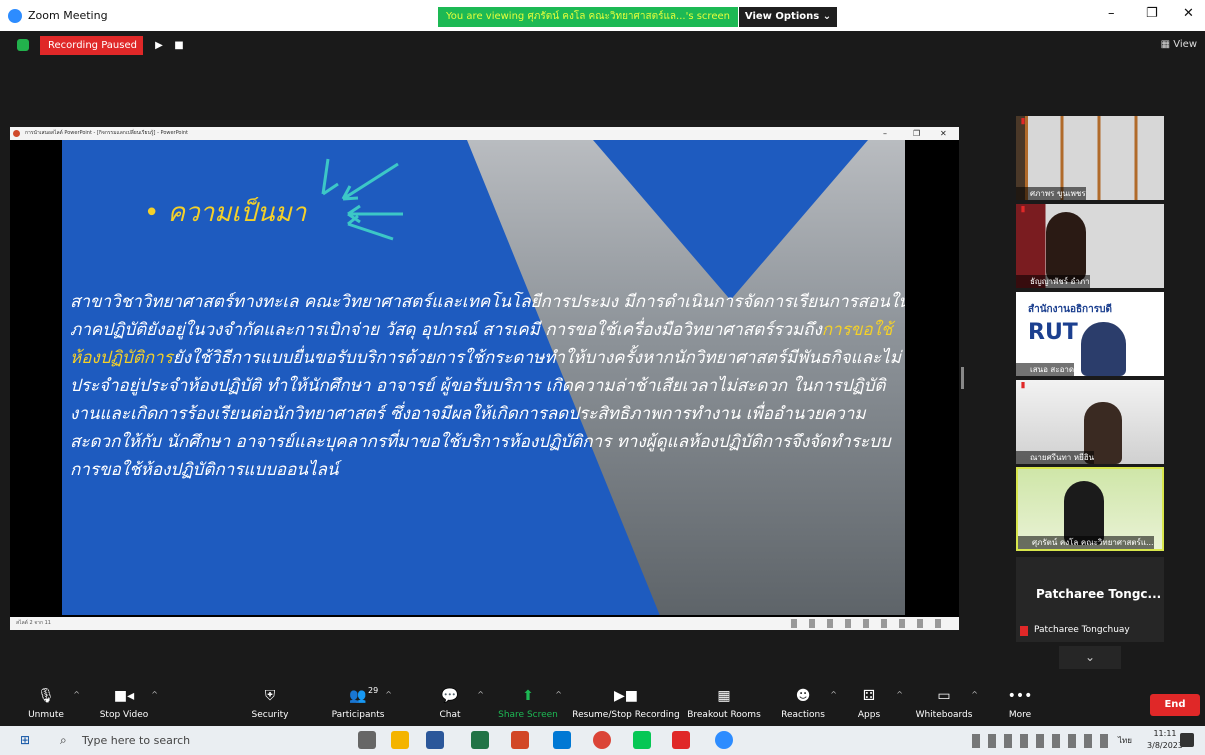  What do you see at coordinates (724, 715) in the screenshot?
I see `breakout-rooms-label: Breakout Rooms` at bounding box center [724, 715].